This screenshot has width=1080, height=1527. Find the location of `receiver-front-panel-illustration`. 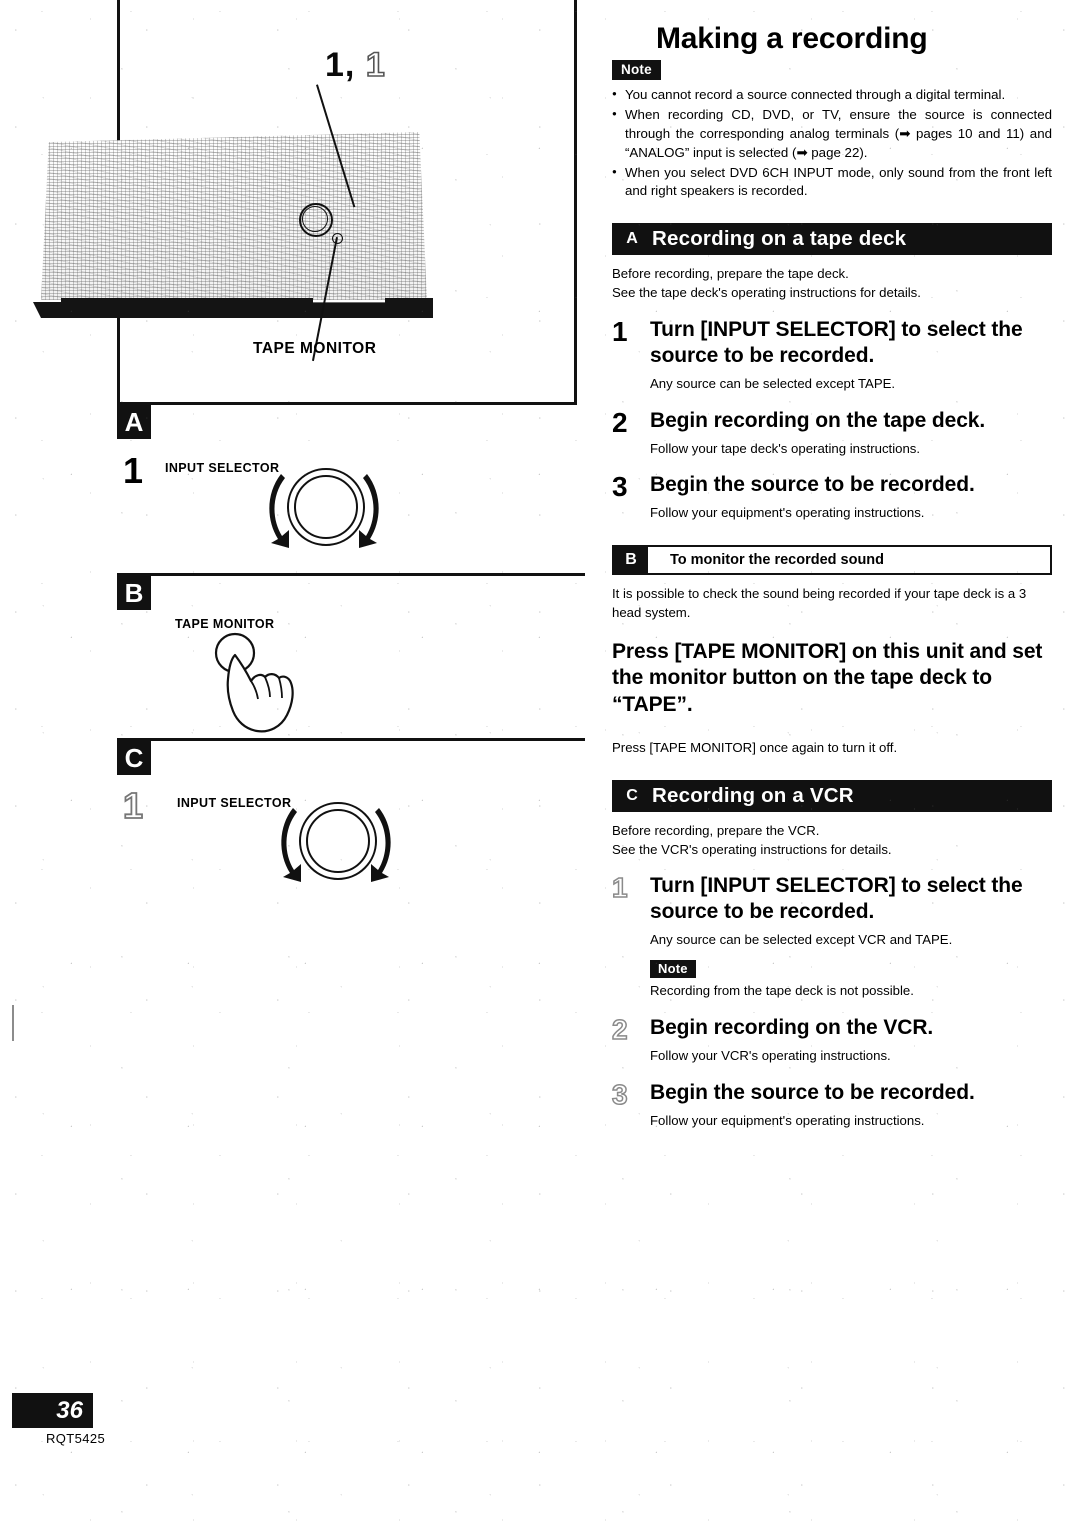

receiver-front-panel-illustration is located at coordinates (233, 223).